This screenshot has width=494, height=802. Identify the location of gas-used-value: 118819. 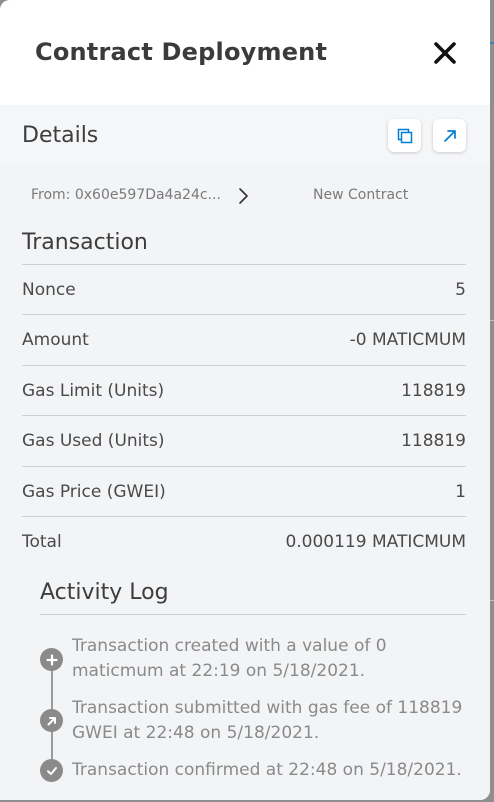
(433, 441).